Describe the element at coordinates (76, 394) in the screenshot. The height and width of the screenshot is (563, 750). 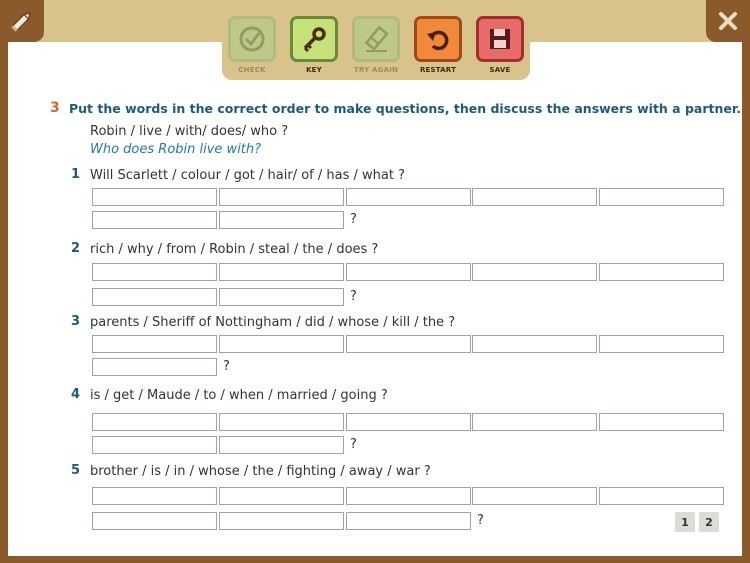
I see `question-number: 4` at that location.